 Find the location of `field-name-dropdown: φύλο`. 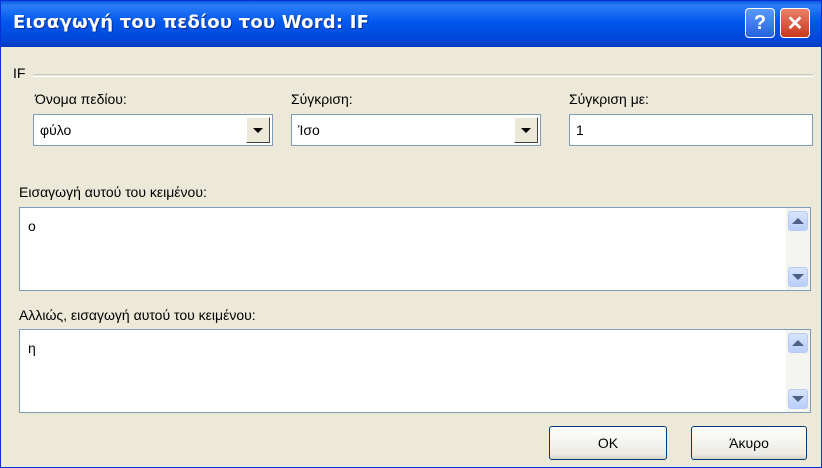

field-name-dropdown: φύλο is located at coordinates (153, 130).